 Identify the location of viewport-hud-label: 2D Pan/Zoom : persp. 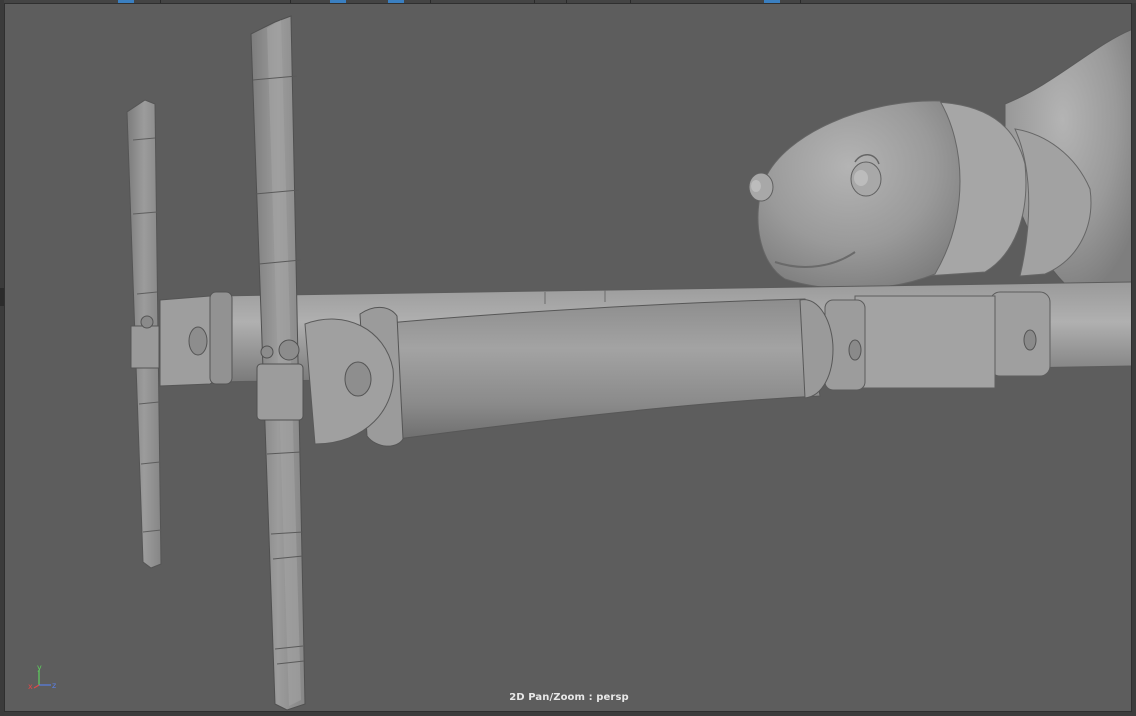
(569, 697).